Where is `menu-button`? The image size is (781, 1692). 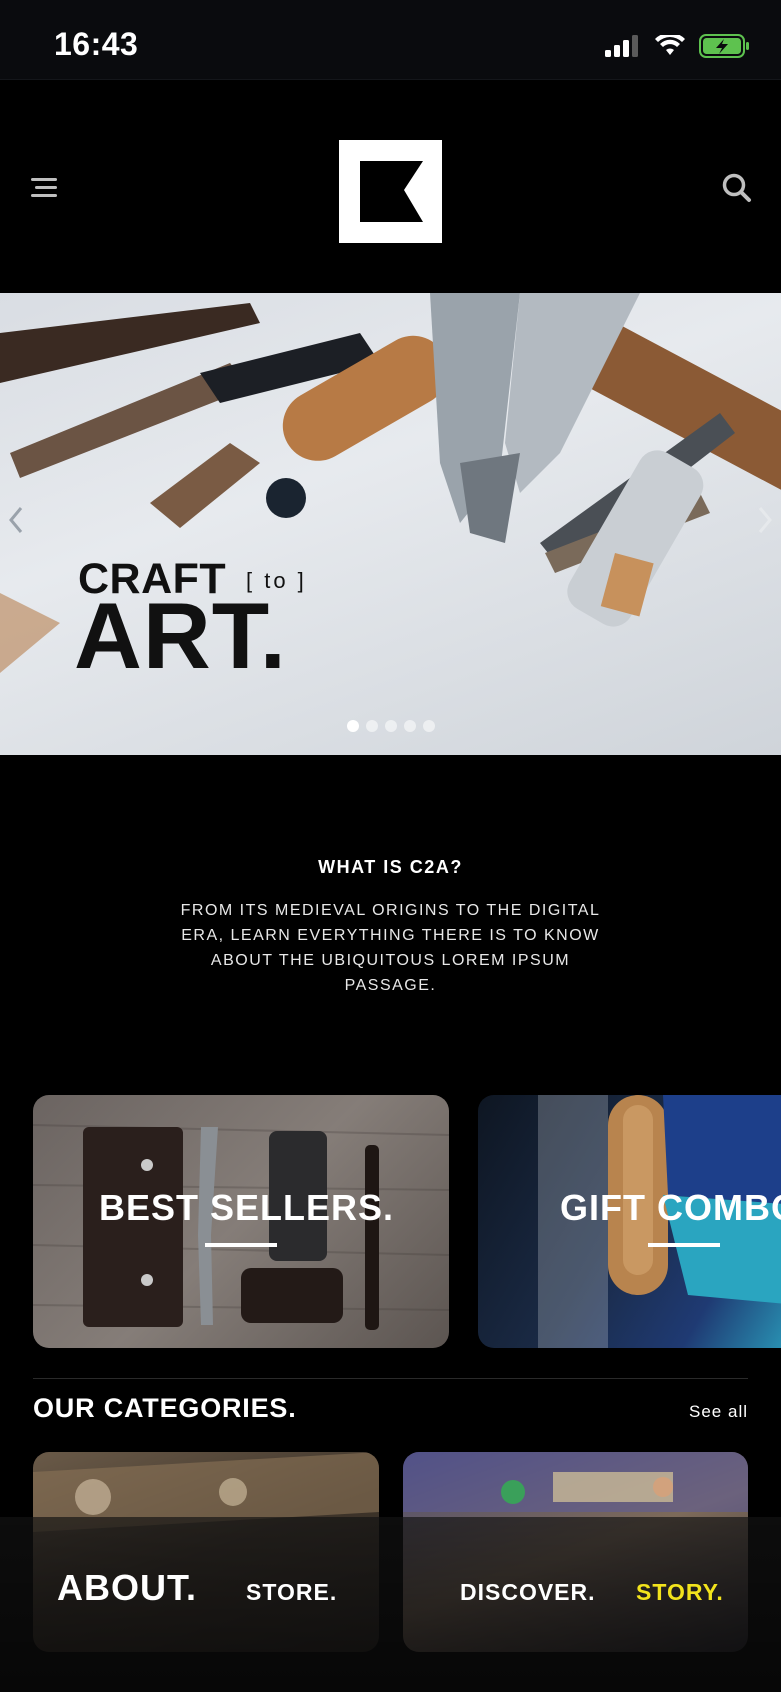
menu-button is located at coordinates (45, 187).